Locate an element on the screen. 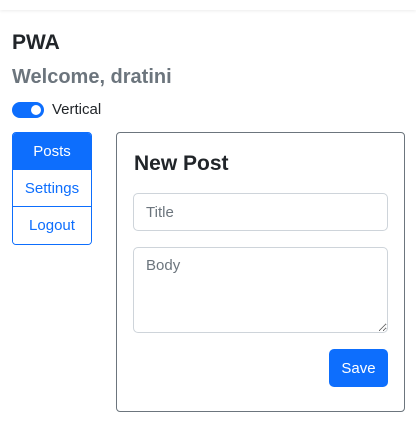 The width and height of the screenshot is (416, 438). post-body-input is located at coordinates (260, 290).